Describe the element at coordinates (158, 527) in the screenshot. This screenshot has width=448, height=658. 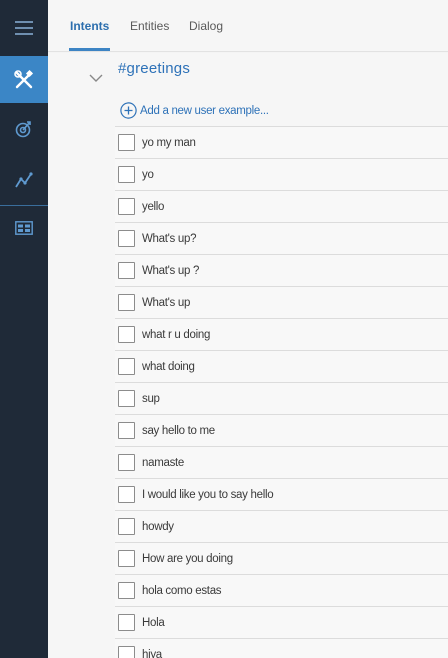
I see `example-text: howdy` at that location.